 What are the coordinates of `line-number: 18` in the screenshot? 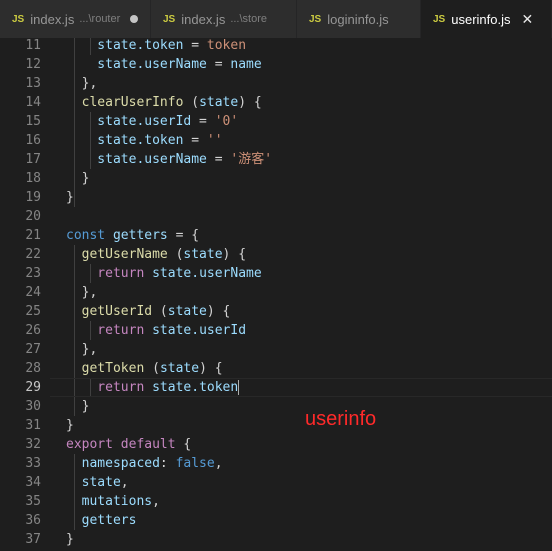 It's located at (33, 178).